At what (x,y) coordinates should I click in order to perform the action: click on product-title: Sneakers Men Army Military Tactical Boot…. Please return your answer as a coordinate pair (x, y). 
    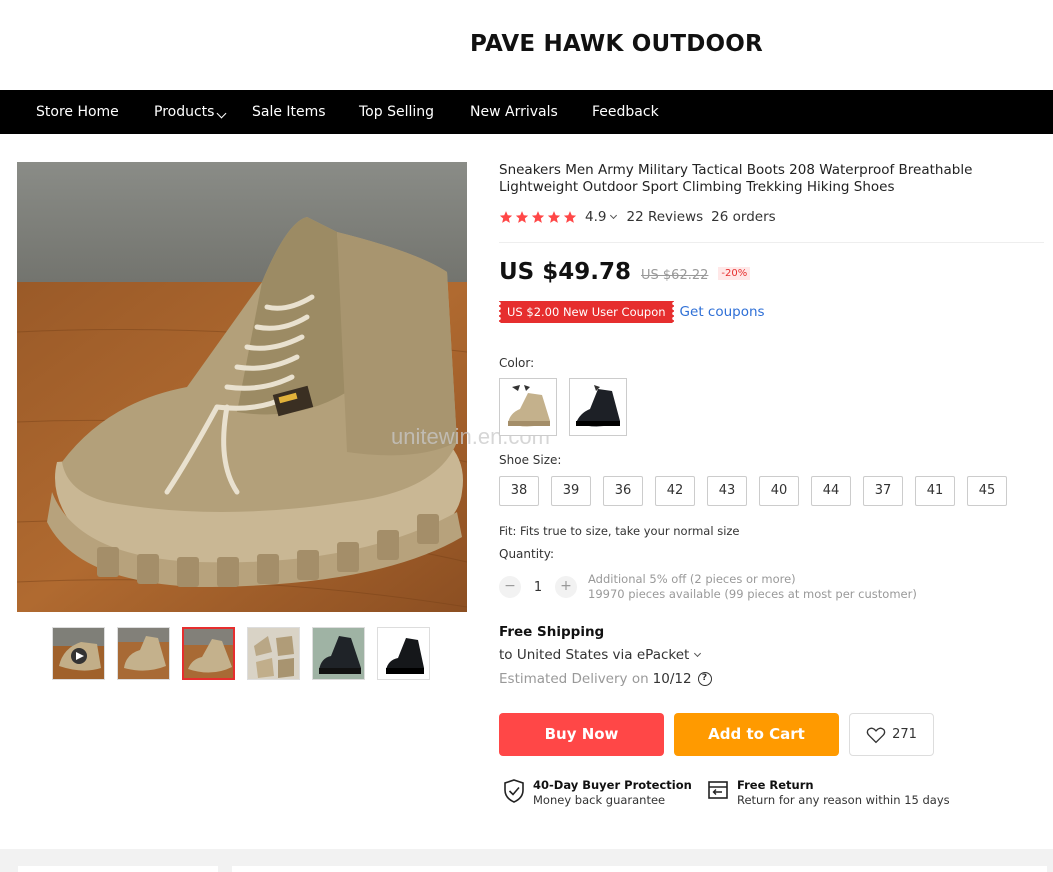
    Looking at the image, I should click on (736, 178).